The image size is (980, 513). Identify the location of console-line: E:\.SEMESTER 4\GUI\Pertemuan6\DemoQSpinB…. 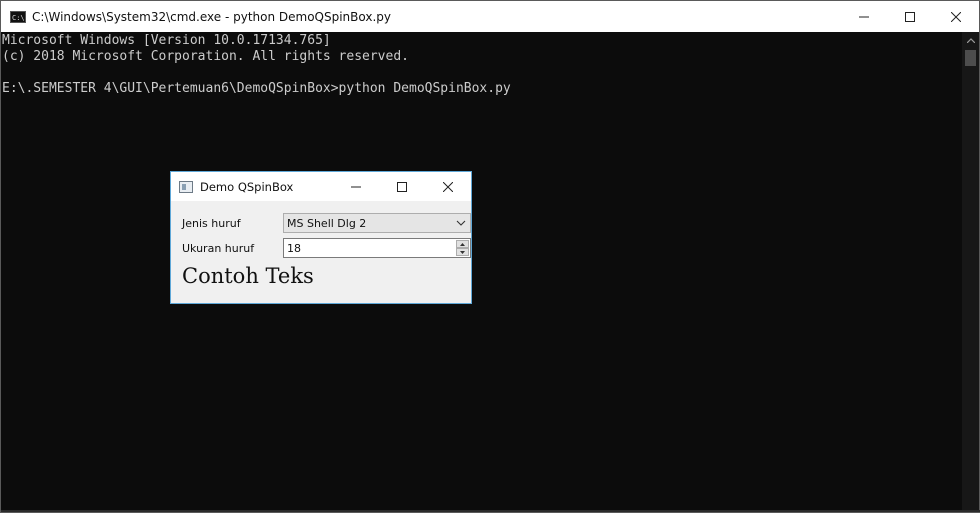
(256, 88).